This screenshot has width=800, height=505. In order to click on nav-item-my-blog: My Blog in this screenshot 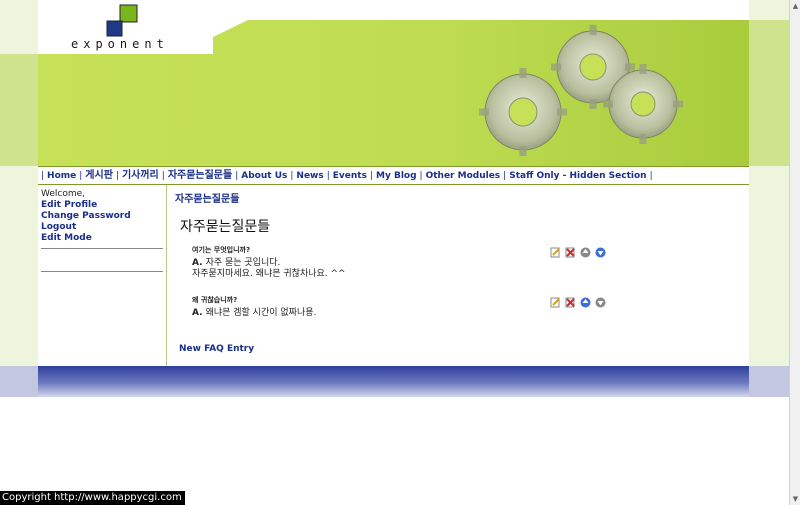, I will do `click(396, 176)`.